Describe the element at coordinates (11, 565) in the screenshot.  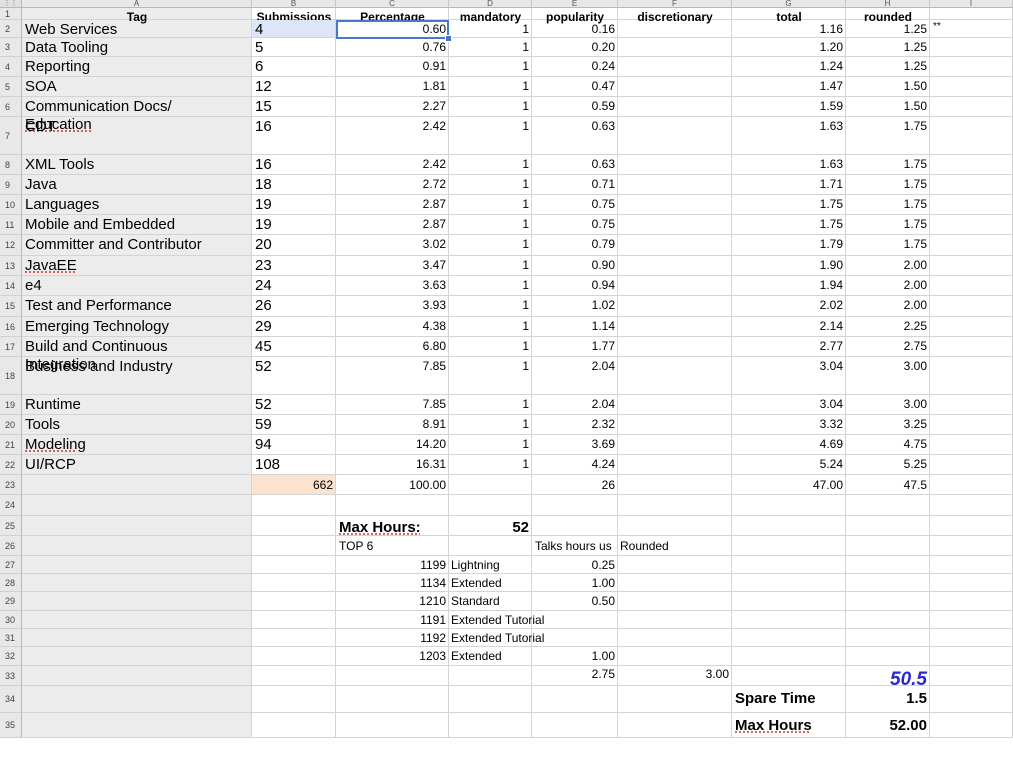
I see `row-header-27: 27` at that location.